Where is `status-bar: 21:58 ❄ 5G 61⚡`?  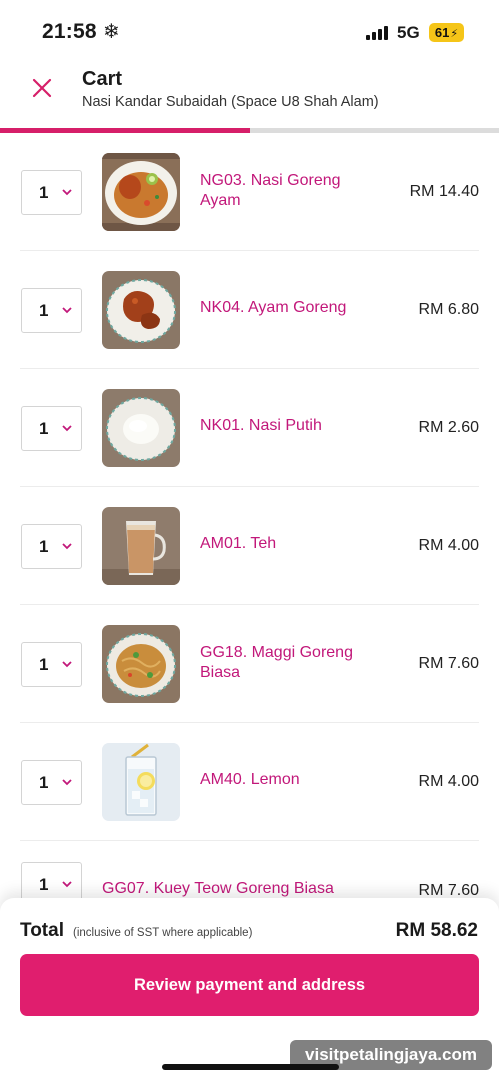
status-bar: 21:58 ❄ 5G 61⚡ is located at coordinates (249, 30).